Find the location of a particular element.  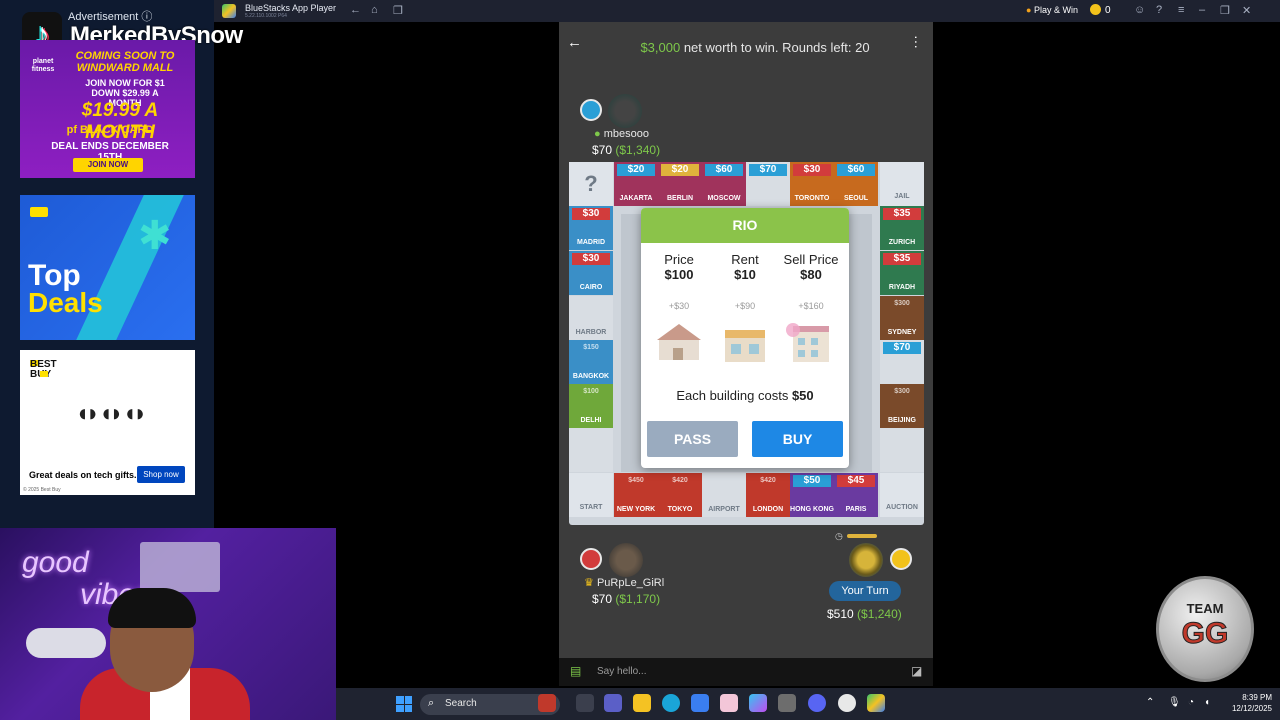

bluestacks-taskbar-icon is located at coordinates (876, 703).